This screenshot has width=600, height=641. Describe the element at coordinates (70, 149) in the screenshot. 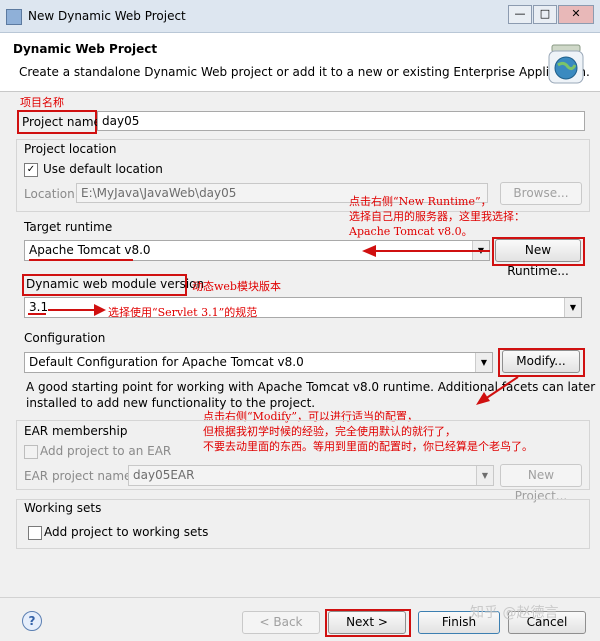

I see `project-location-label: Project location` at that location.